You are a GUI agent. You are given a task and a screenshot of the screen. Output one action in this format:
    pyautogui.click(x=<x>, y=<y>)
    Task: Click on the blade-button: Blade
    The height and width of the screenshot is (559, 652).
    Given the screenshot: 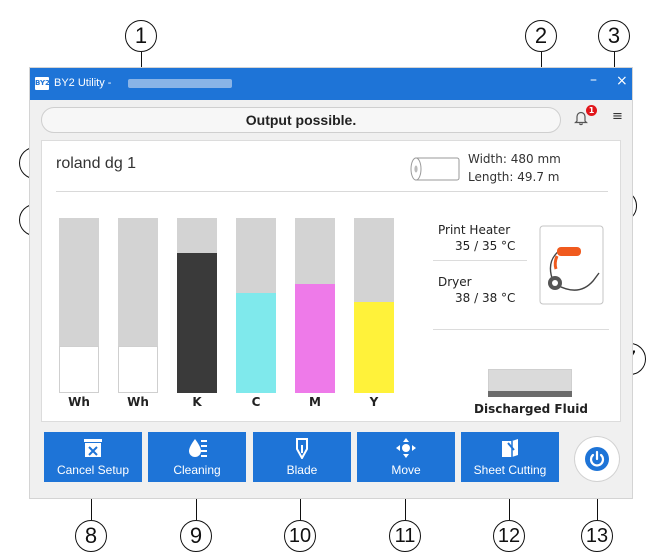 What is the action you would take?
    pyautogui.click(x=302, y=457)
    